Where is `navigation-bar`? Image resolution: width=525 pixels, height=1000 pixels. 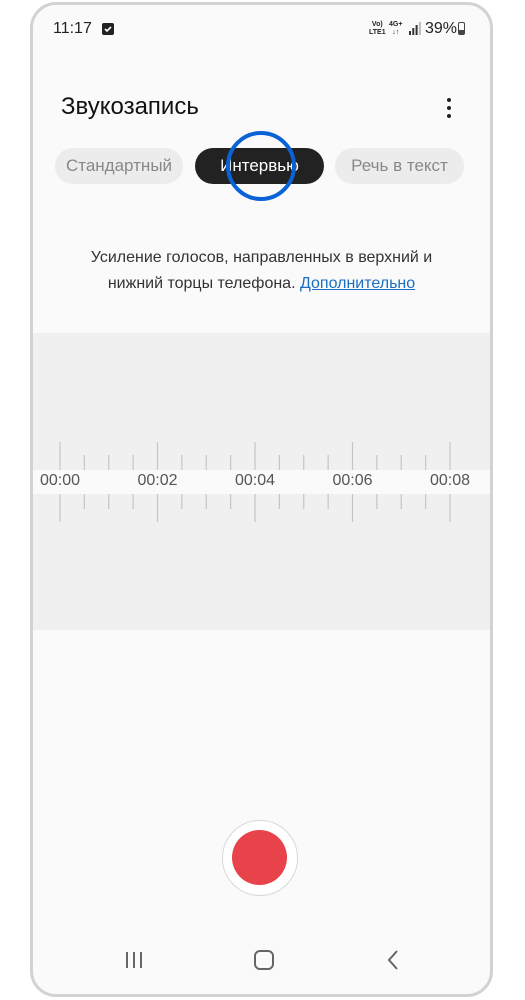 navigation-bar is located at coordinates (261, 964).